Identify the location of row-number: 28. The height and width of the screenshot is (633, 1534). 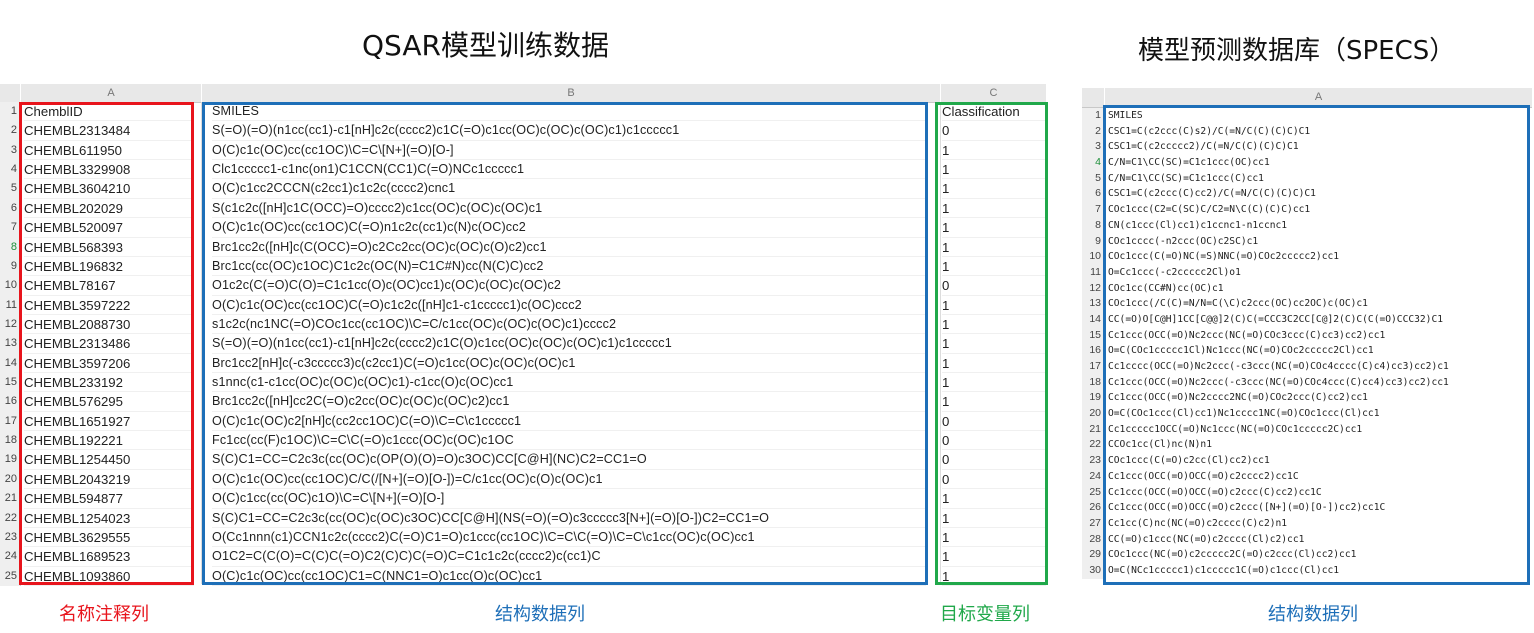
(1093, 540).